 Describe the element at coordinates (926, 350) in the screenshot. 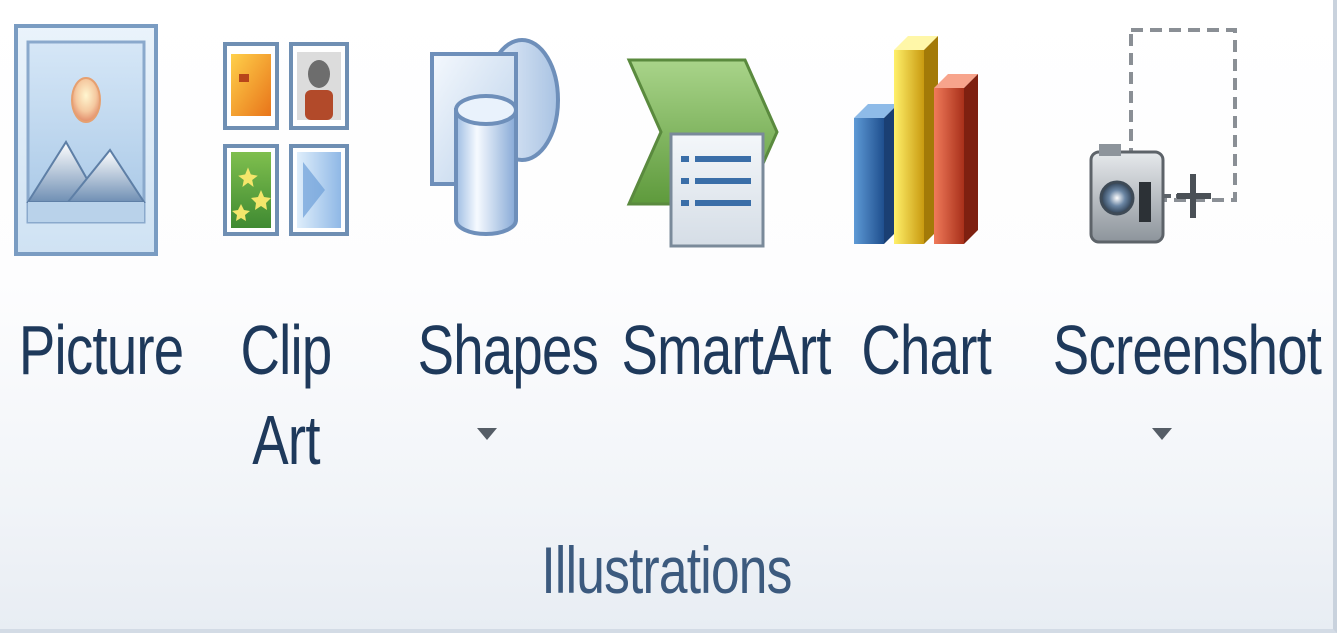

I see `chart-label: Chart` at that location.